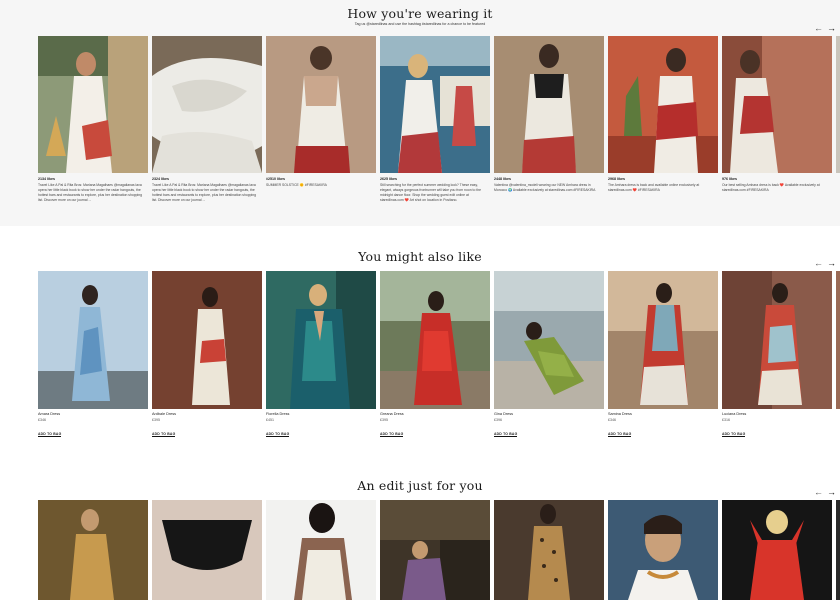  Describe the element at coordinates (838, 550) in the screenshot. I see `edit-product-card-peek` at that location.